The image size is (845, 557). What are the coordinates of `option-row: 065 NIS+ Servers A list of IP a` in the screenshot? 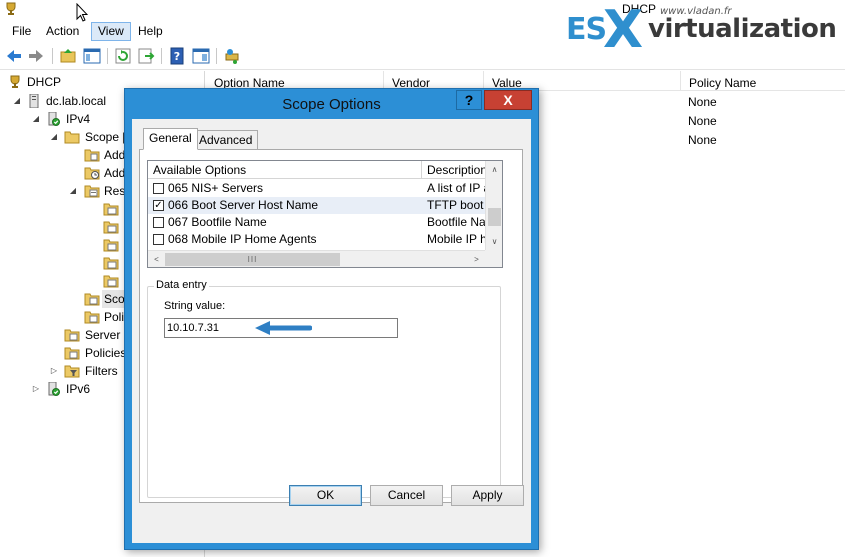 It's located at (316, 188).